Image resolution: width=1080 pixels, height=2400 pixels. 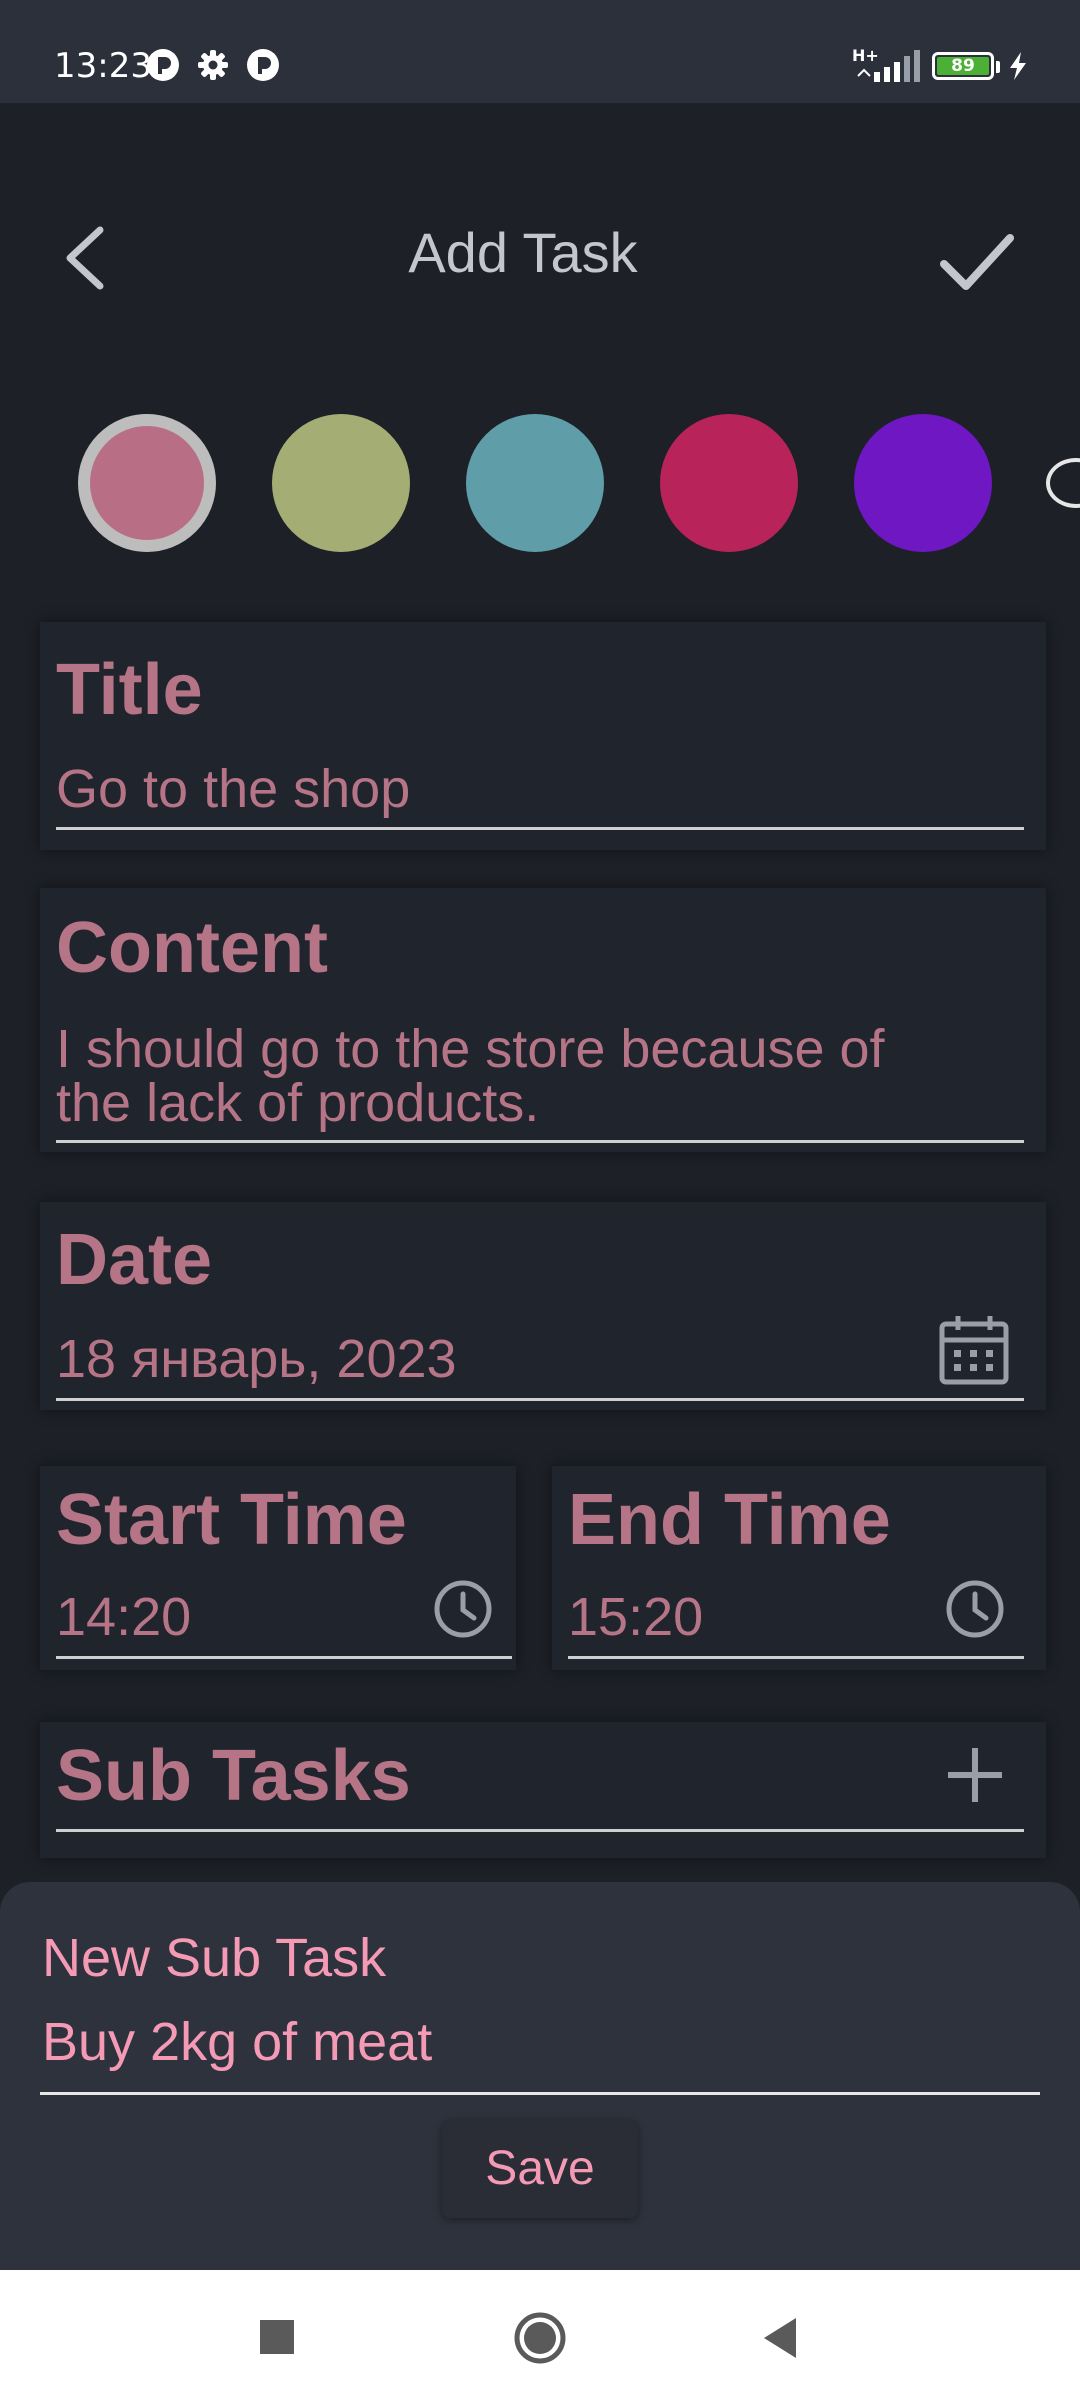 I want to click on content-label: Content, so click(x=192, y=948).